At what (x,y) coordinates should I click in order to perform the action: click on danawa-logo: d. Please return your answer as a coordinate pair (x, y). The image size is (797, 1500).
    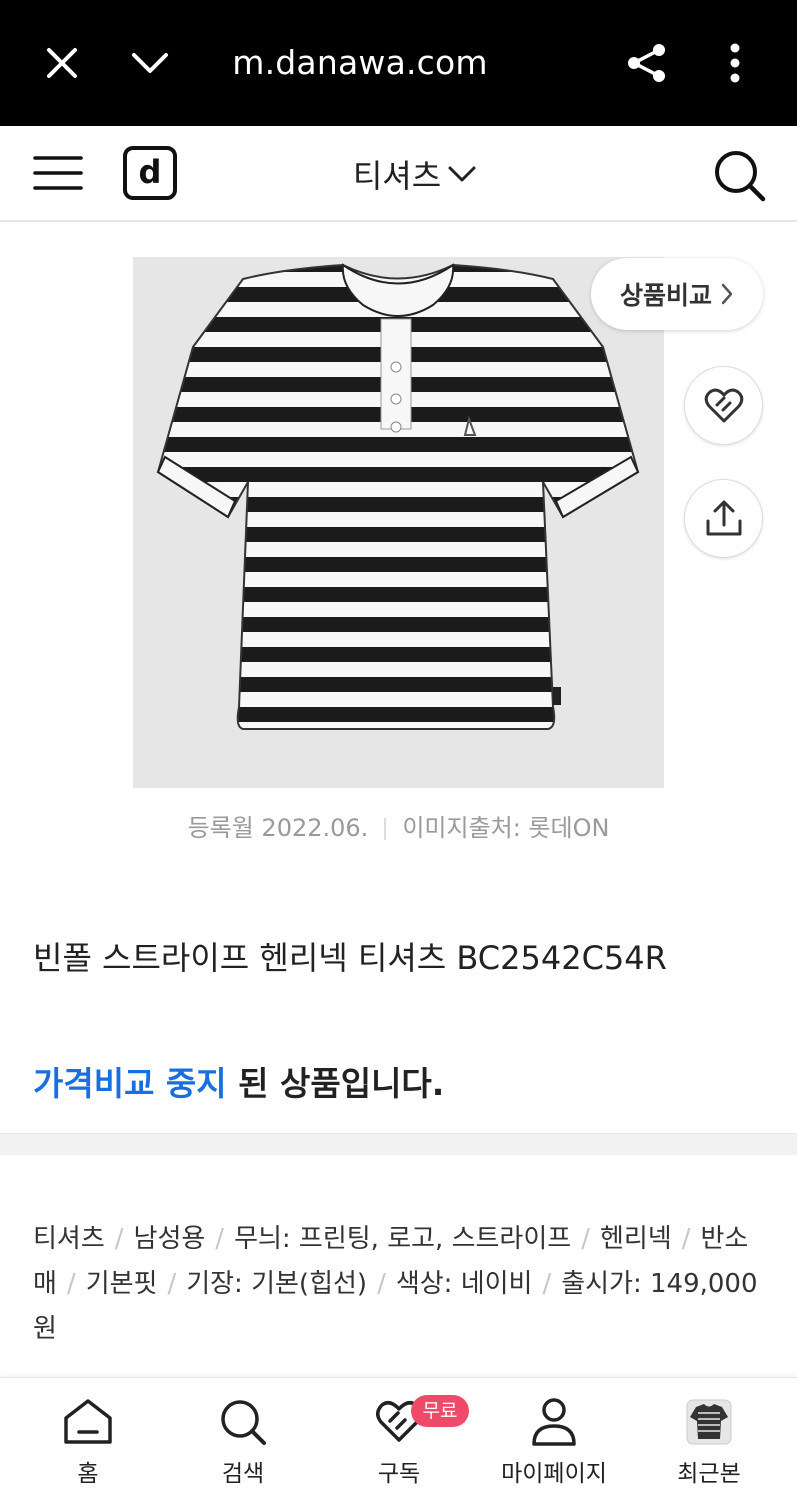
    Looking at the image, I should click on (150, 173).